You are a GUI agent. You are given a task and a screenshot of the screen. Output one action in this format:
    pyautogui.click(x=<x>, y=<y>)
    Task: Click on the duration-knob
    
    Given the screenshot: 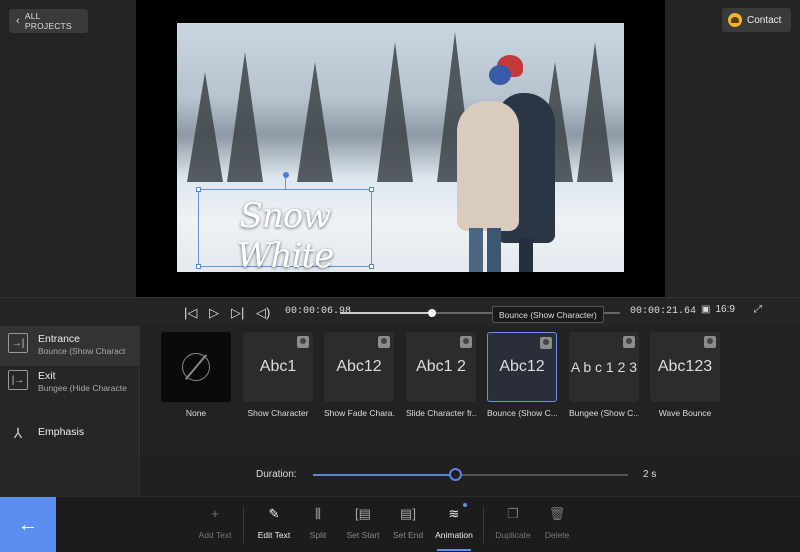 What is the action you would take?
    pyautogui.click(x=455, y=474)
    